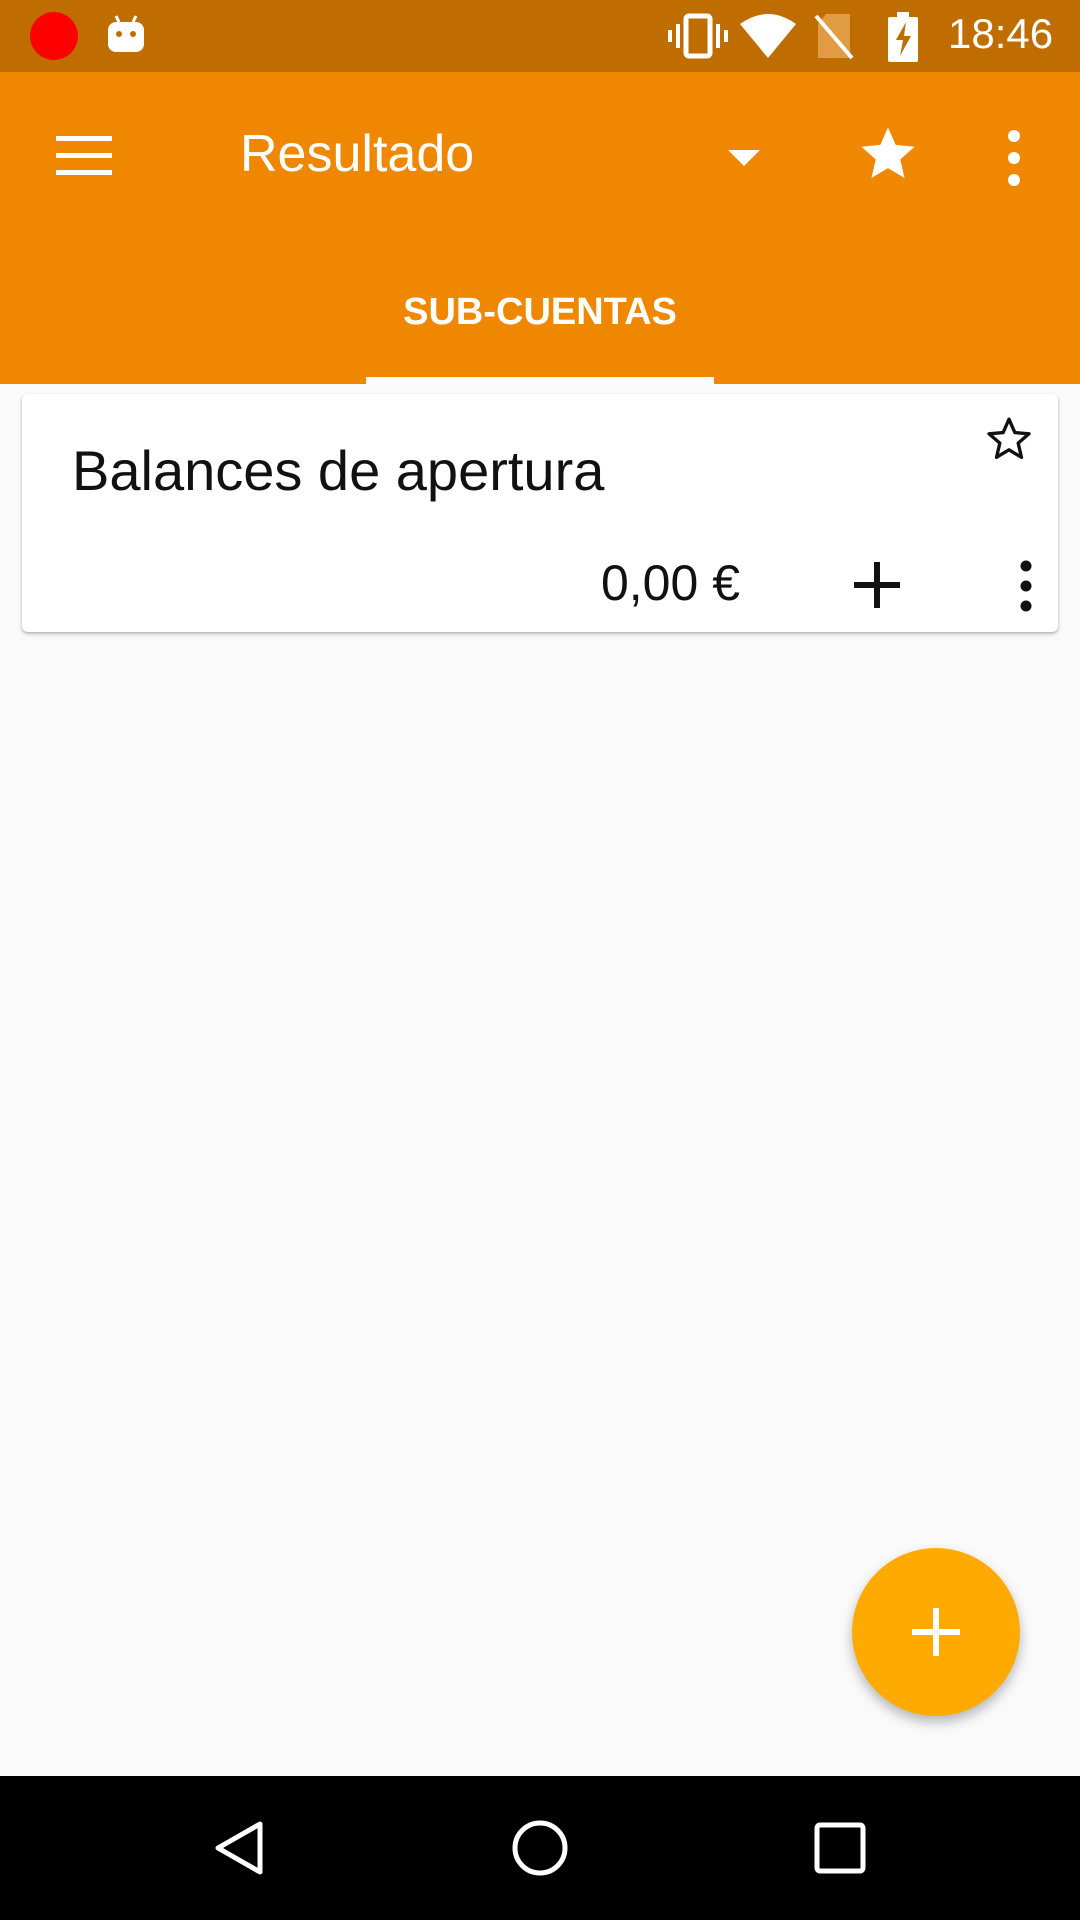  What do you see at coordinates (670, 583) in the screenshot?
I see `account-balance: 0,00 €` at bounding box center [670, 583].